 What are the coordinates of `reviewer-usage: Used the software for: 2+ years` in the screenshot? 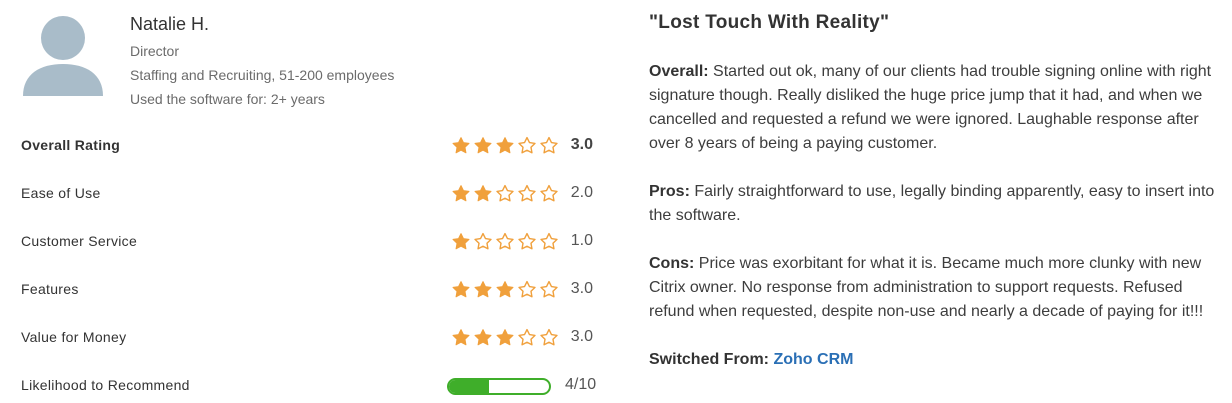 It's located at (227, 99).